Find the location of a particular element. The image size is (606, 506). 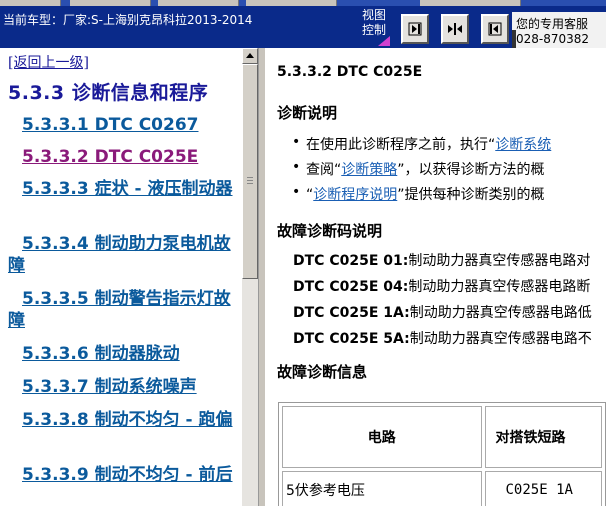

collapse-icon is located at coordinates (455, 29).